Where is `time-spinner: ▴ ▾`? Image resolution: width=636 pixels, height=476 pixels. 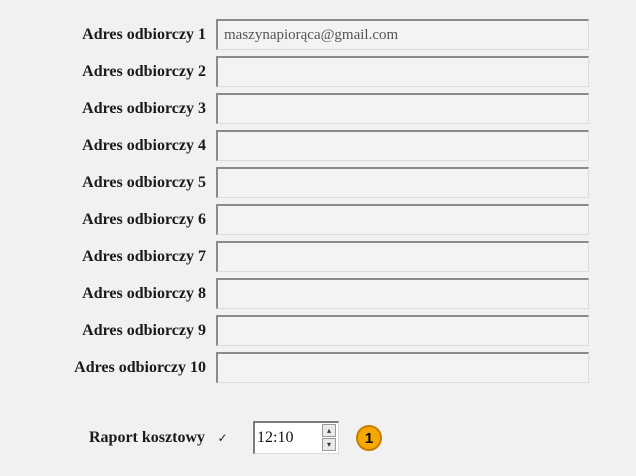
time-spinner: ▴ ▾ is located at coordinates (296, 437).